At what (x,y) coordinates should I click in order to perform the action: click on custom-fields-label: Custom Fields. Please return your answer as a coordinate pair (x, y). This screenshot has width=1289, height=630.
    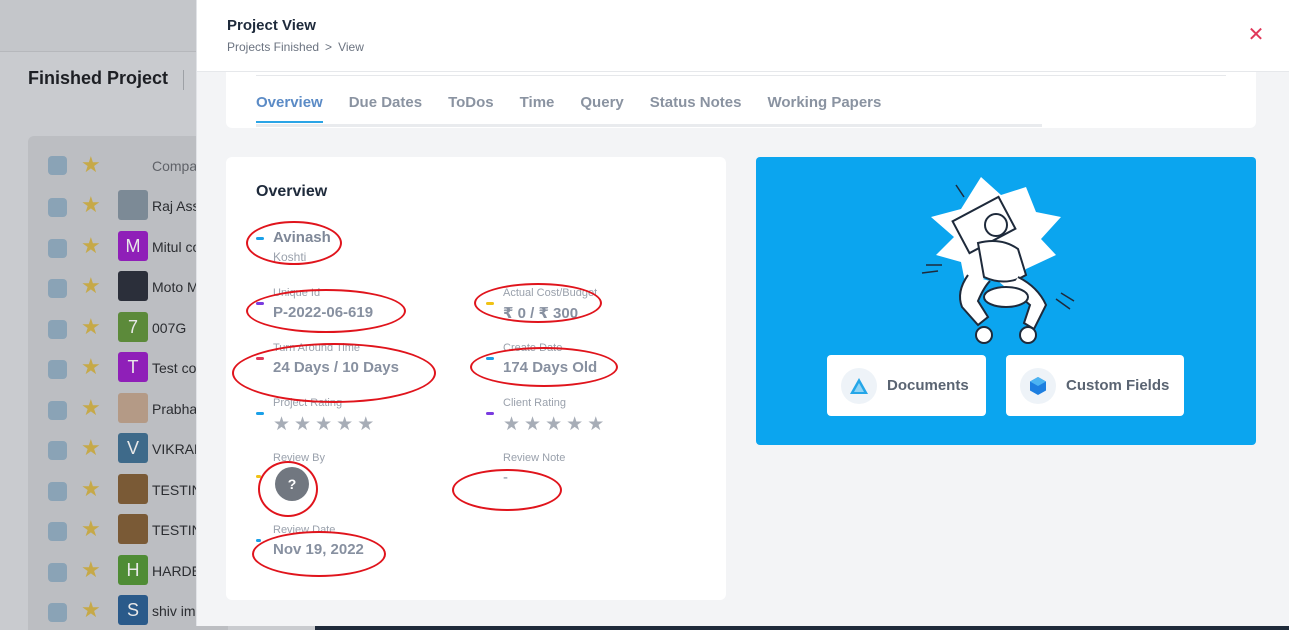
    Looking at the image, I should click on (1118, 385).